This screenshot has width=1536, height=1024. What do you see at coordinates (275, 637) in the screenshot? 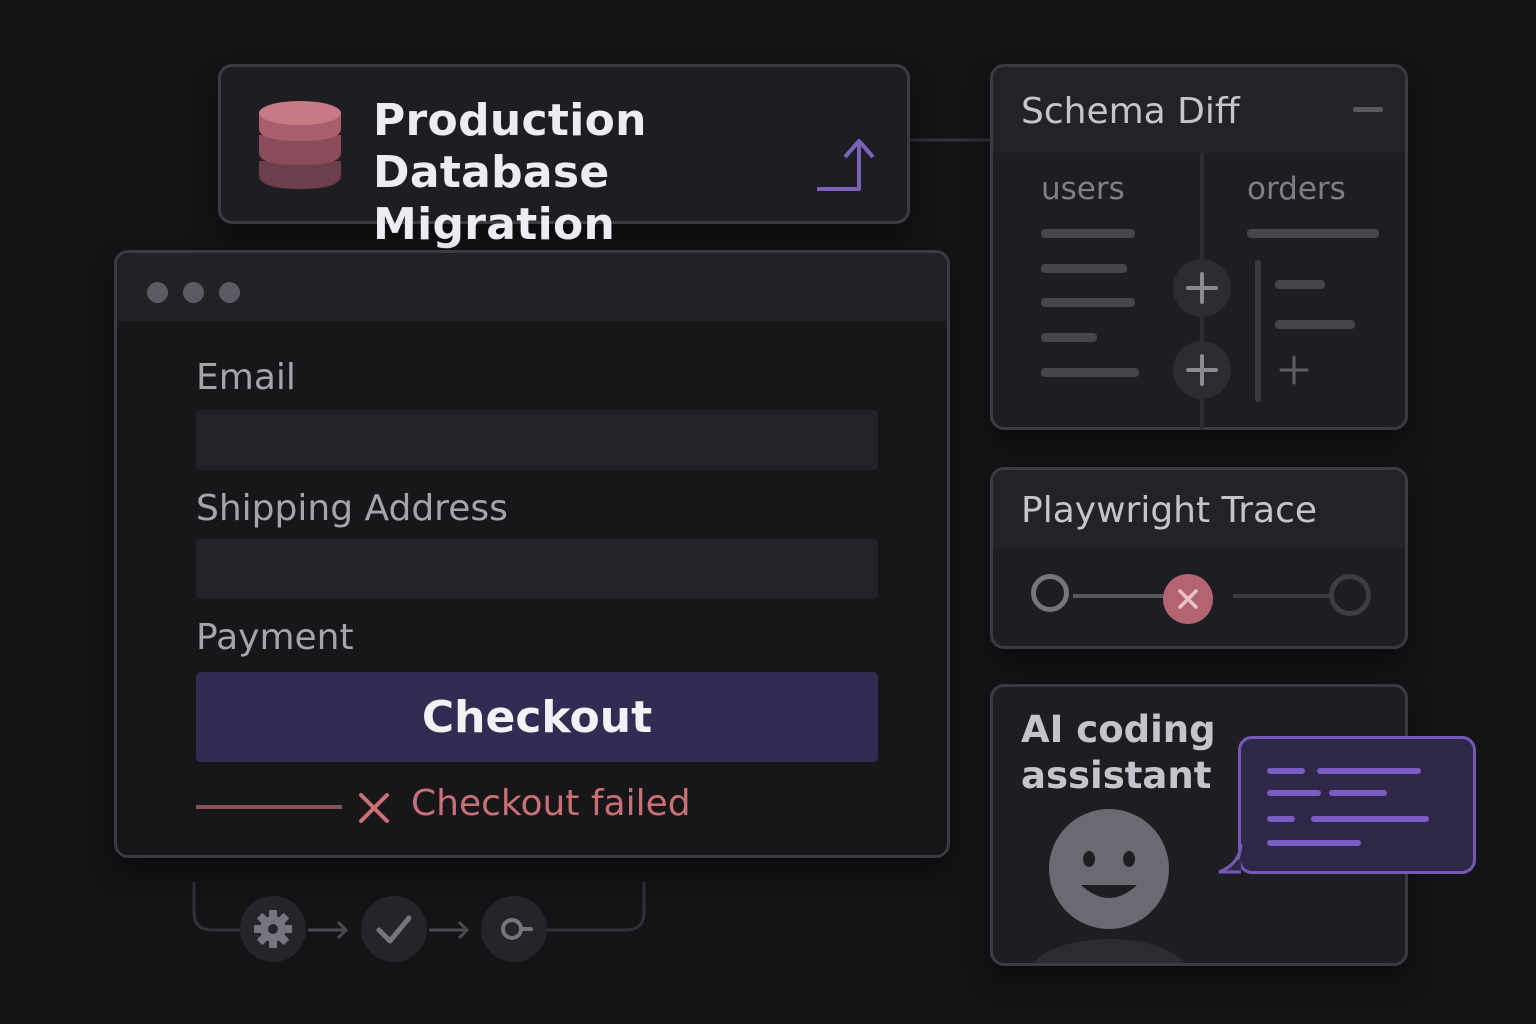
I see `payment-label: Payment` at bounding box center [275, 637].